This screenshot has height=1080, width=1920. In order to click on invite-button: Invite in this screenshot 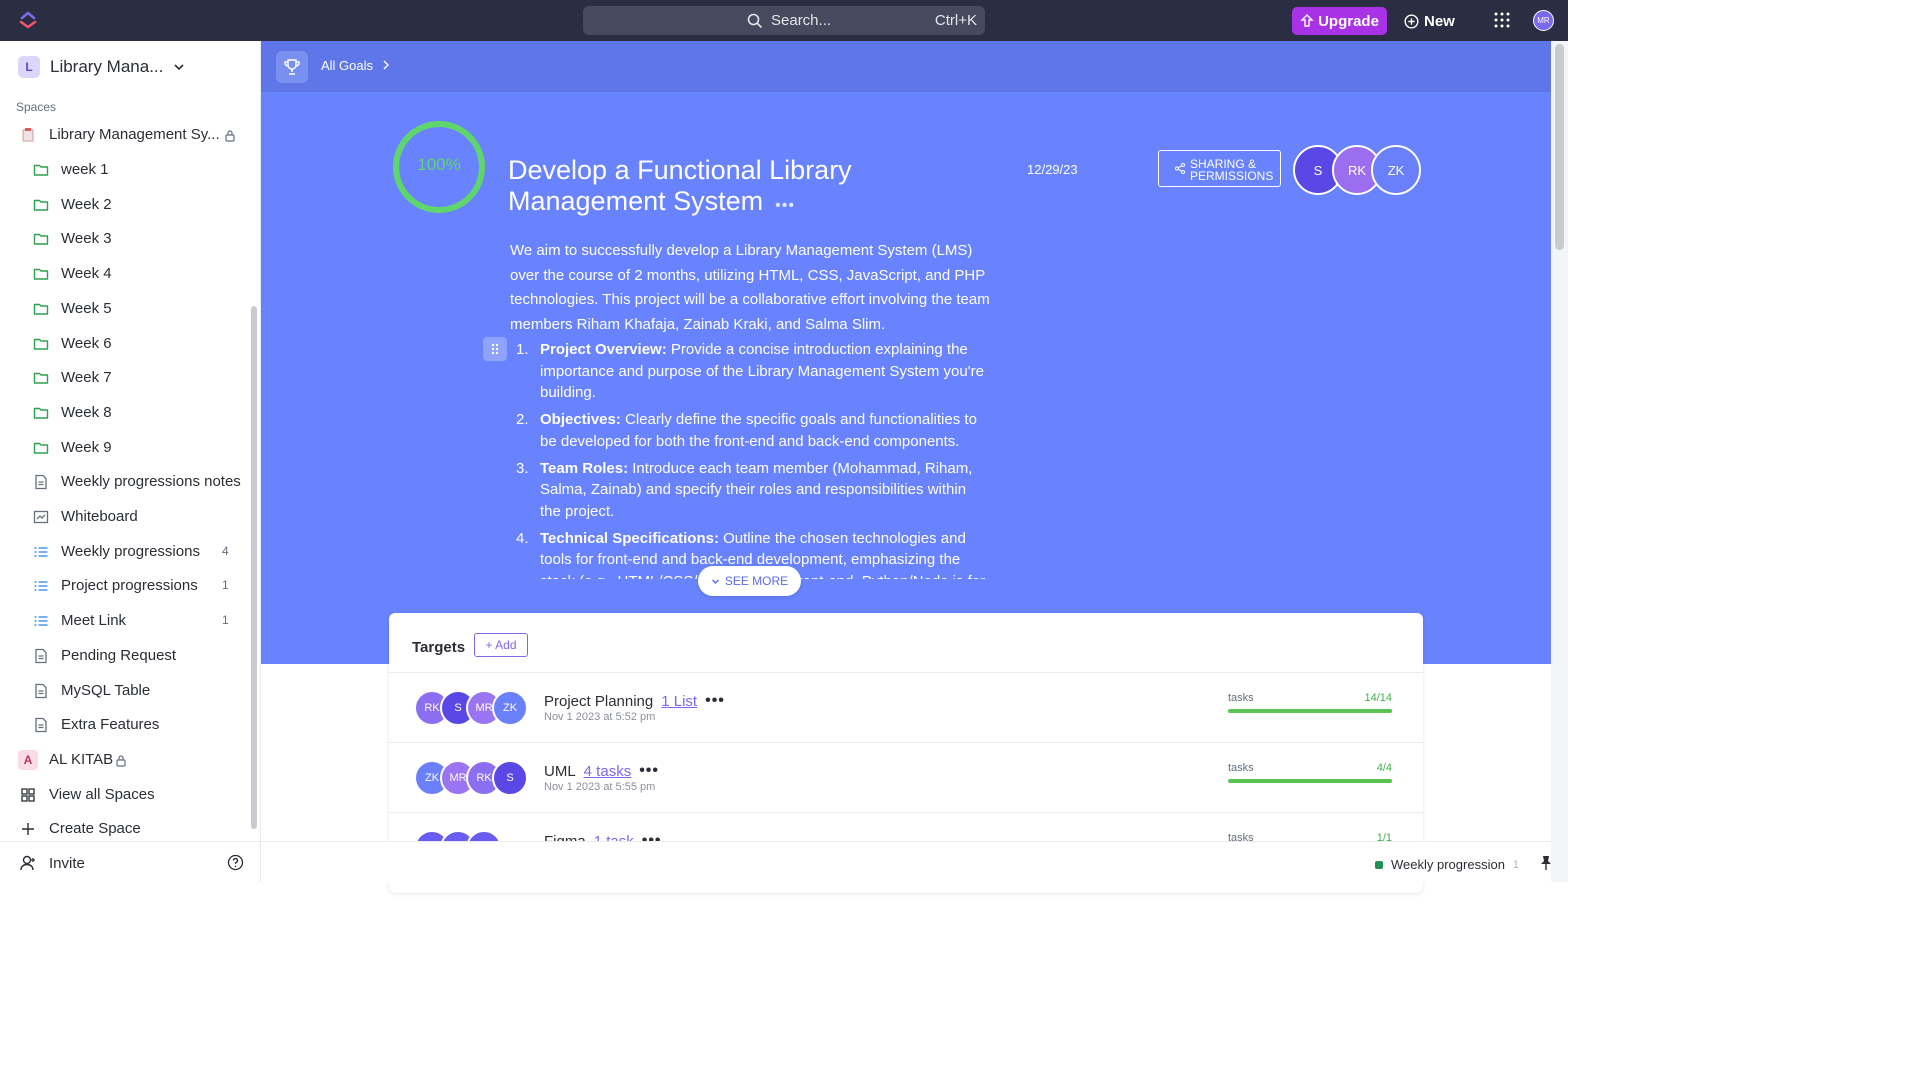, I will do `click(67, 863)`.